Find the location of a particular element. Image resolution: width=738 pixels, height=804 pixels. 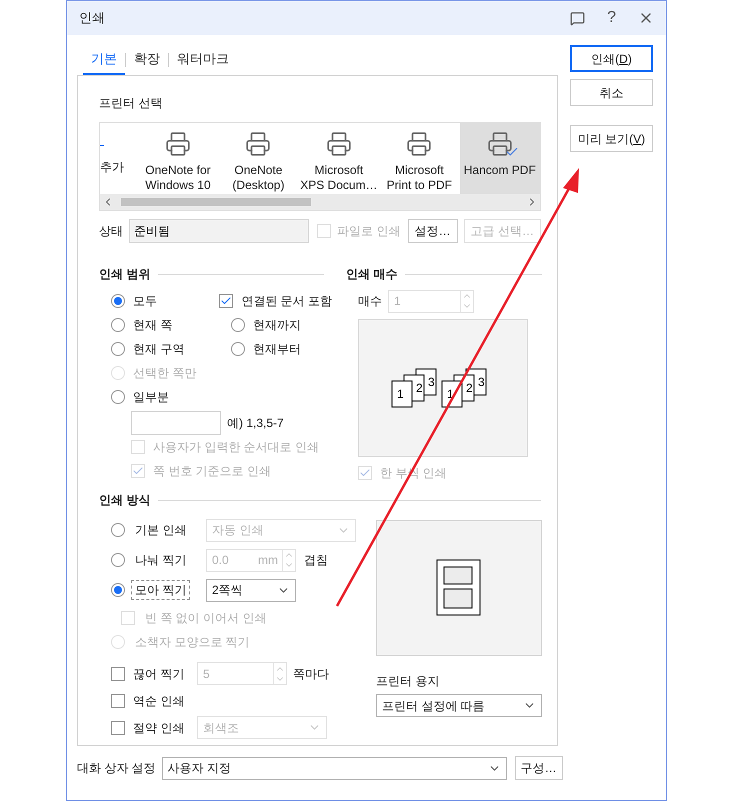

tab: 확장 is located at coordinates (147, 60).